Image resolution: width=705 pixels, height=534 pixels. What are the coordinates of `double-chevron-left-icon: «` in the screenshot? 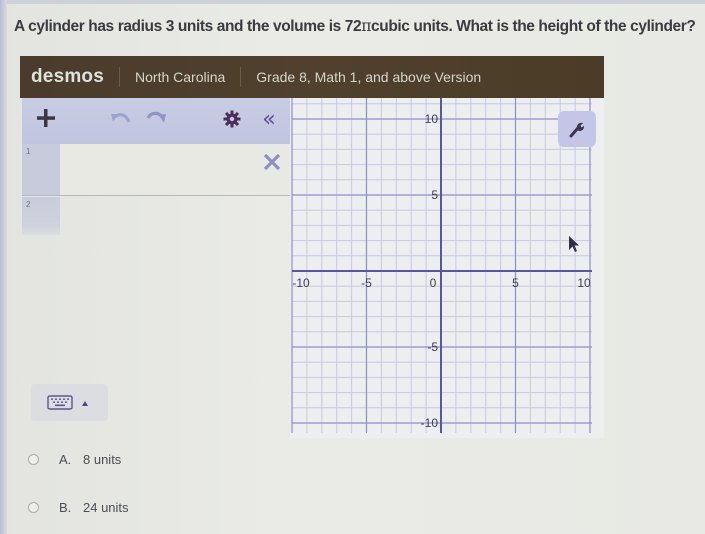 It's located at (269, 119).